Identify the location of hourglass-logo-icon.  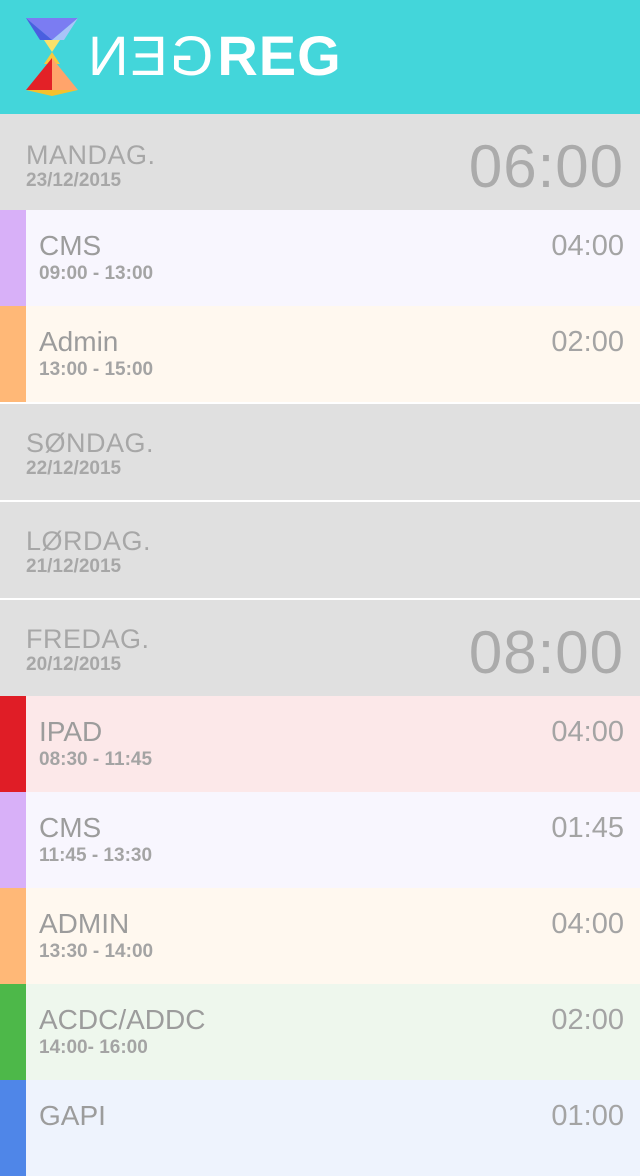
(52, 57).